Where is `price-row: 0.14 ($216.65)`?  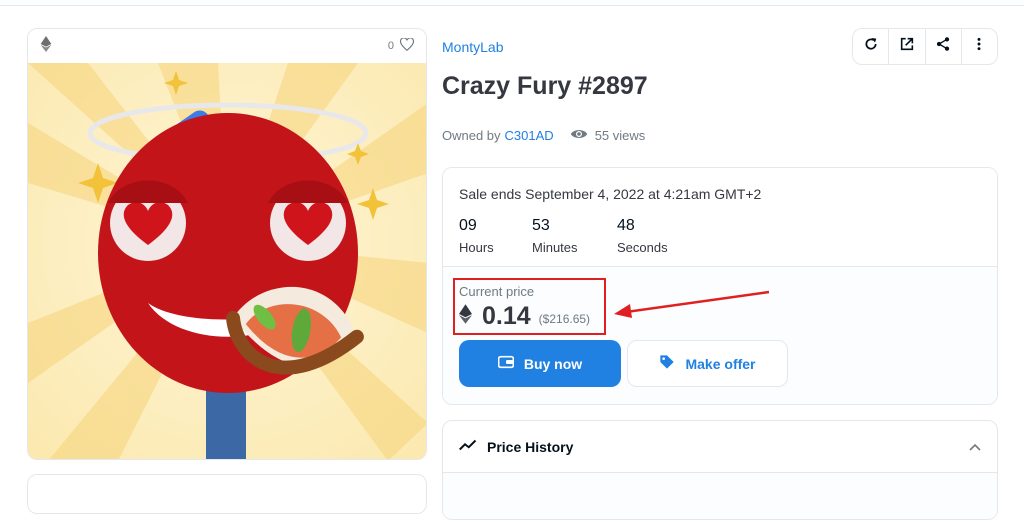
price-row: 0.14 ($216.65) is located at coordinates (524, 316).